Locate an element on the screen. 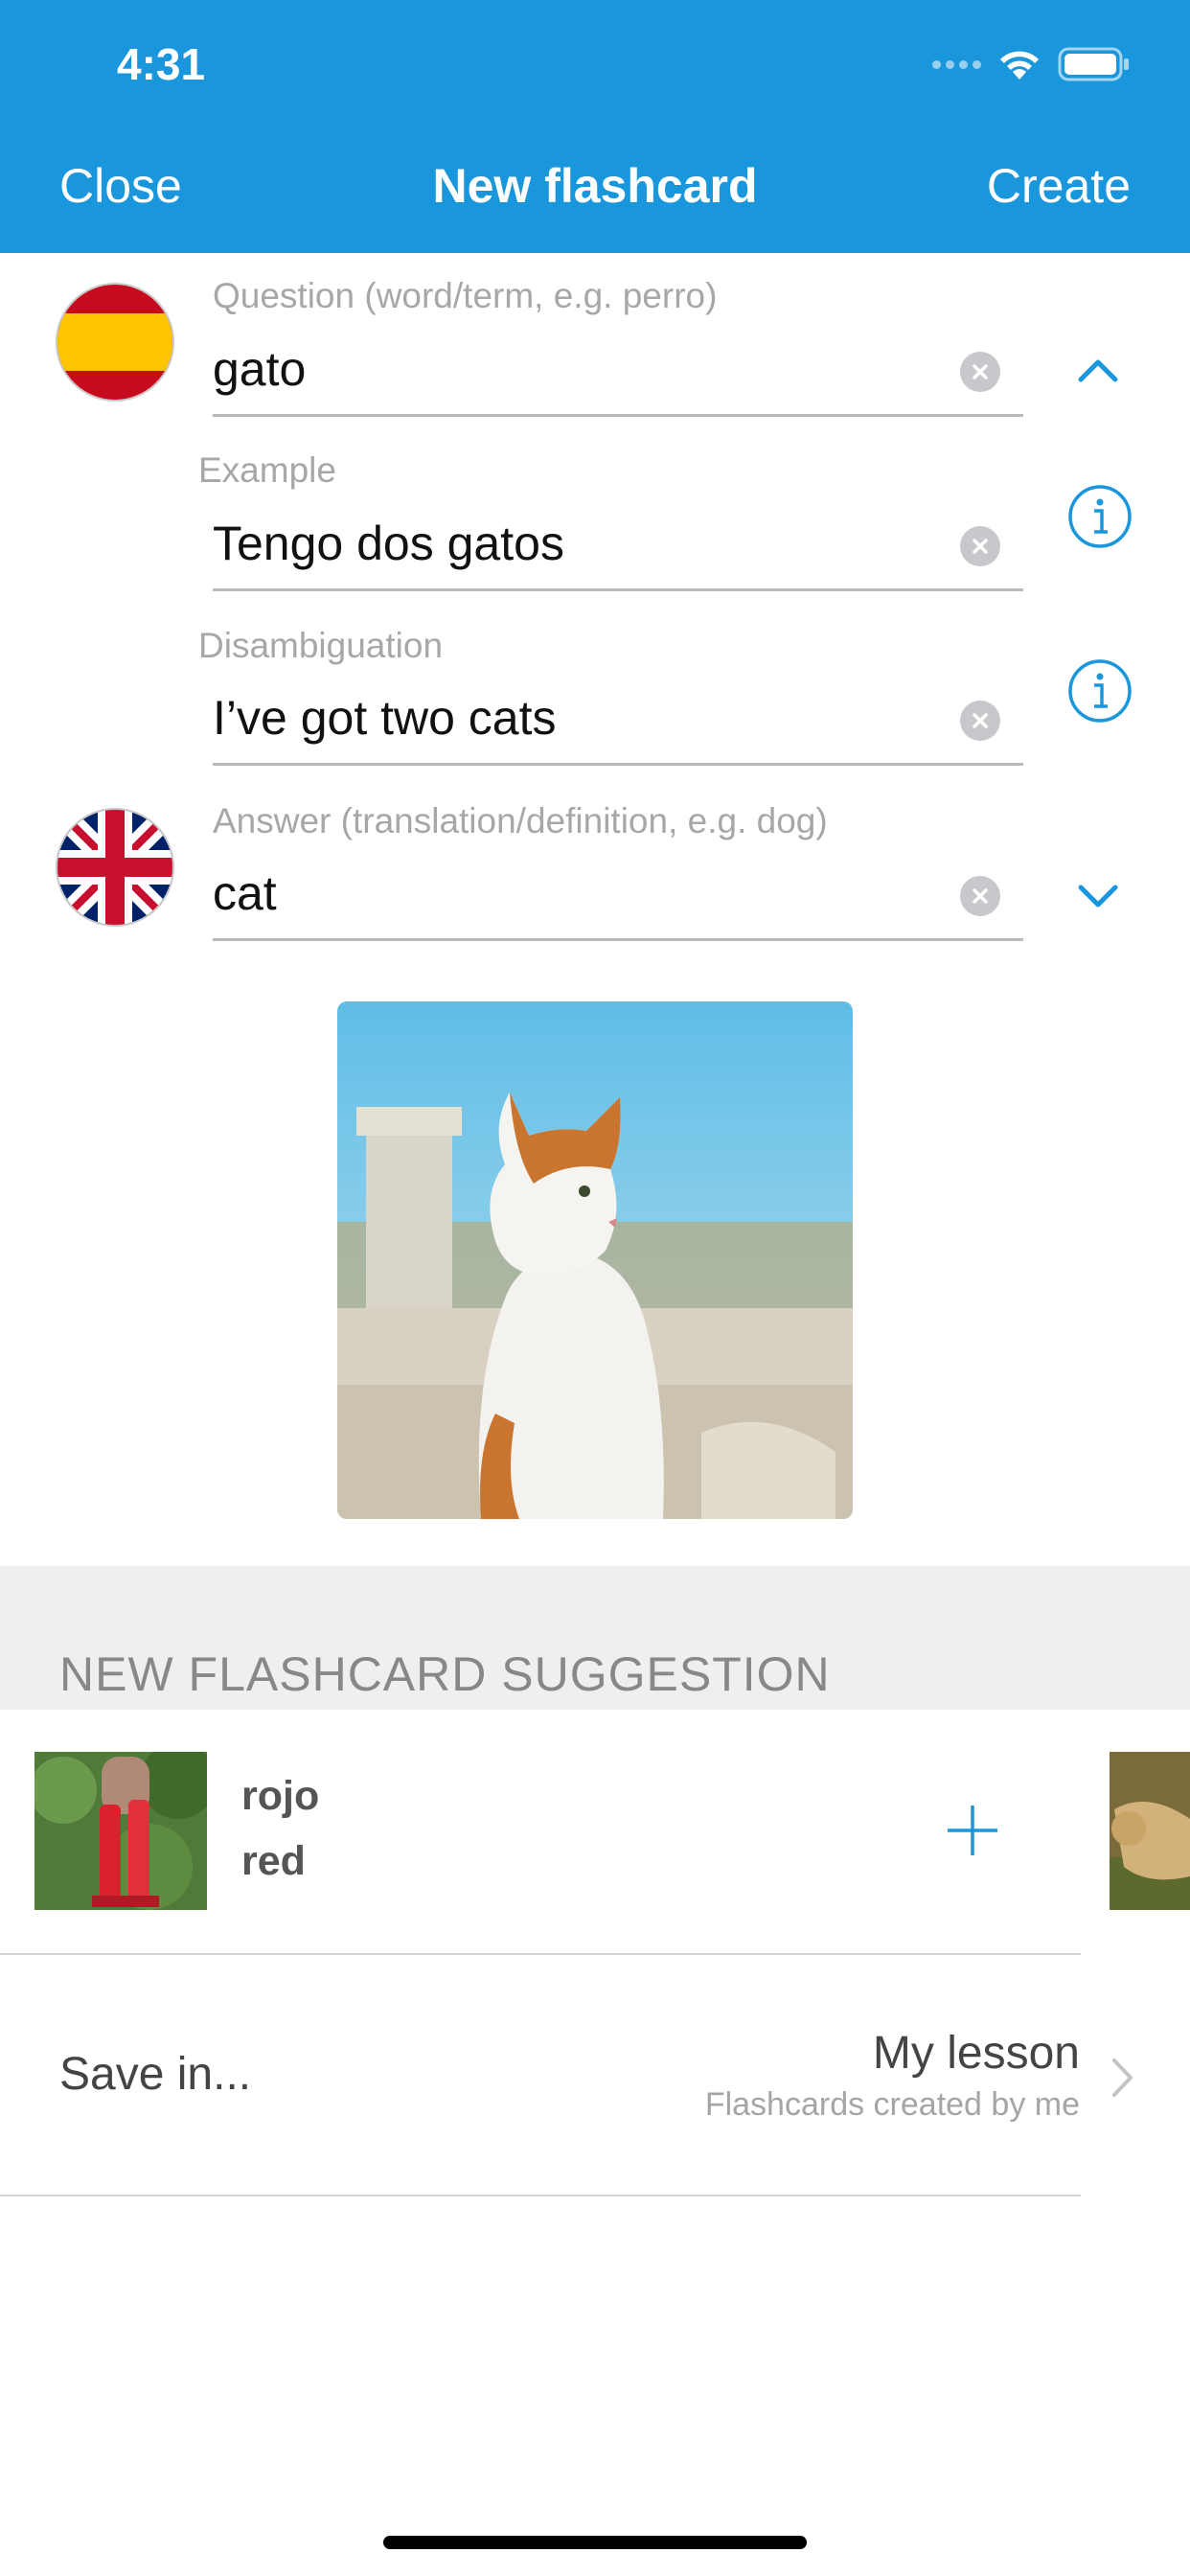 This screenshot has height=2576, width=1190. cellular-signal-icon is located at coordinates (957, 64).